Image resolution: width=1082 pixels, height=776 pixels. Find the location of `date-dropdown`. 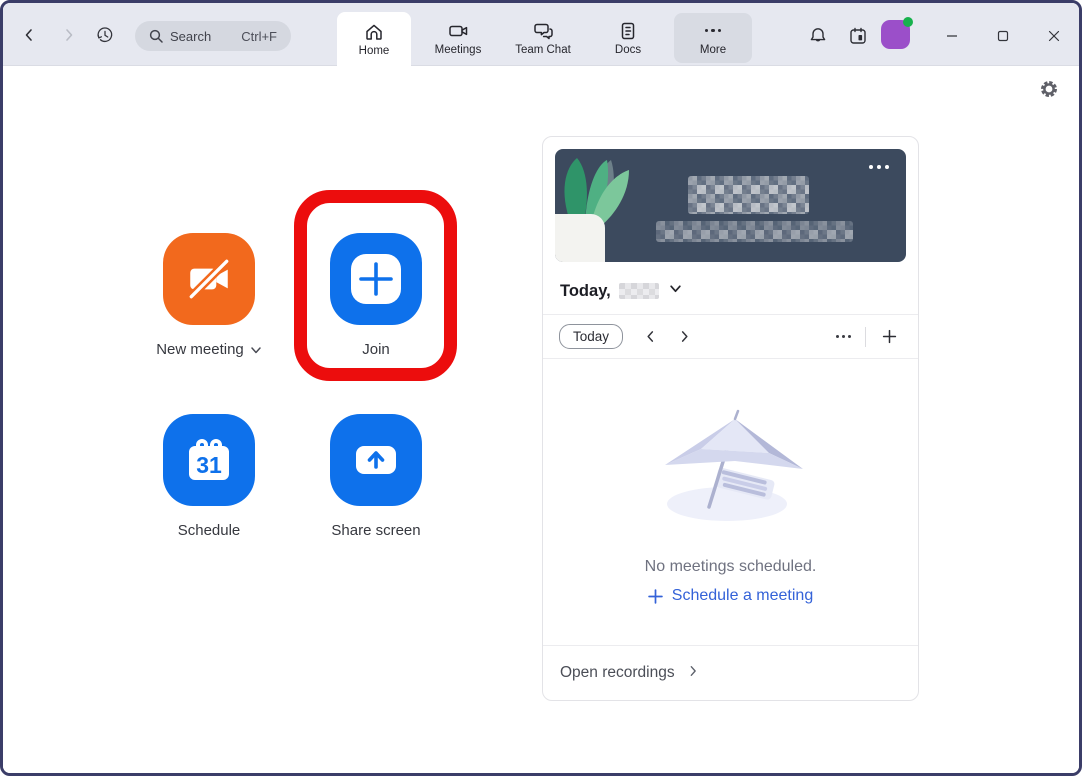

date-dropdown is located at coordinates (675, 291).